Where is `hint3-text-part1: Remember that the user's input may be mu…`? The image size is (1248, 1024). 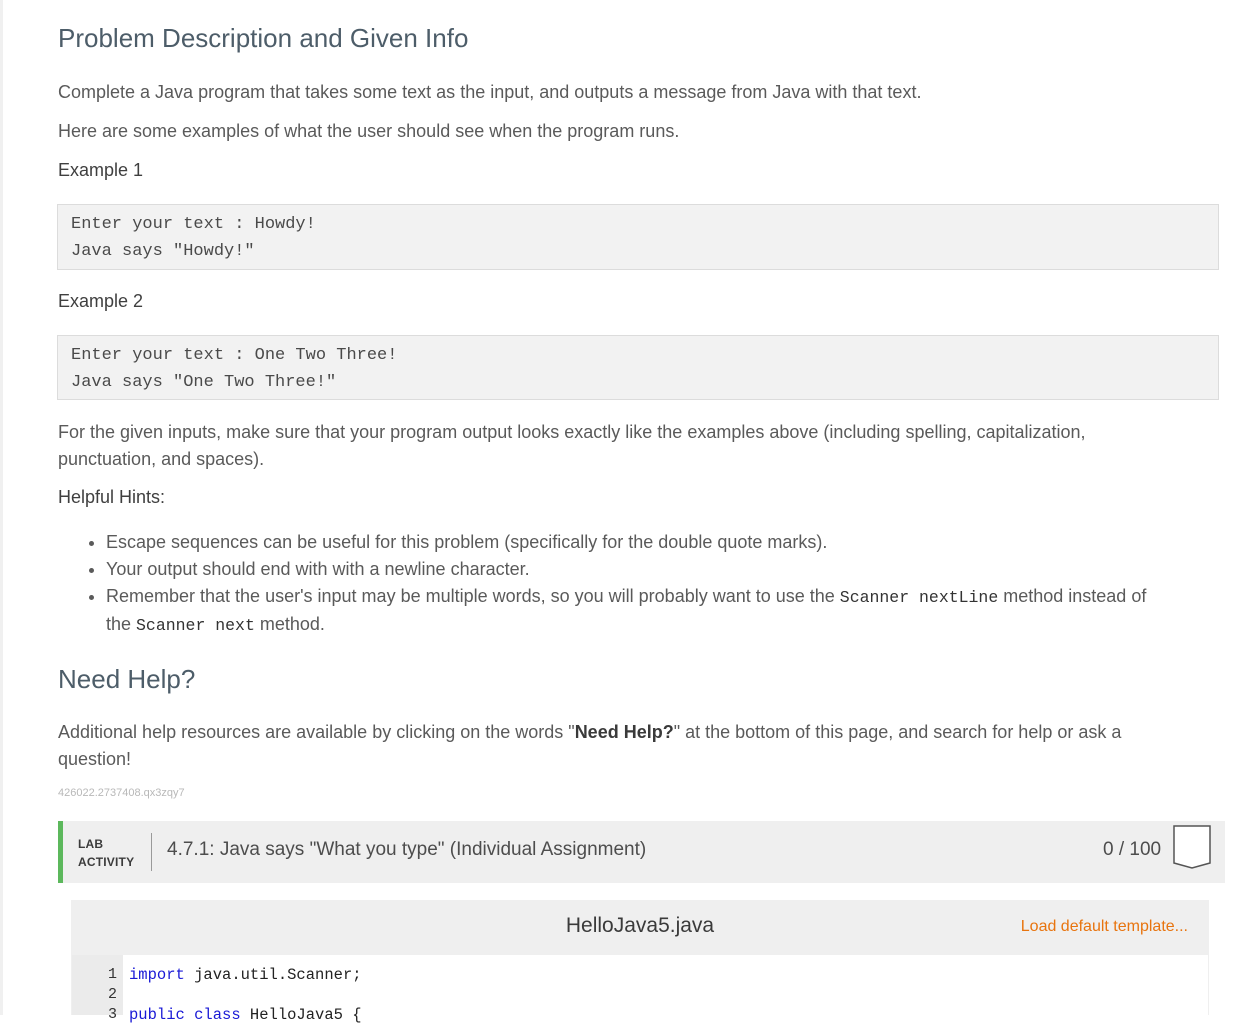
hint3-text-part1: Remember that the user's input may be mu… is located at coordinates (473, 596).